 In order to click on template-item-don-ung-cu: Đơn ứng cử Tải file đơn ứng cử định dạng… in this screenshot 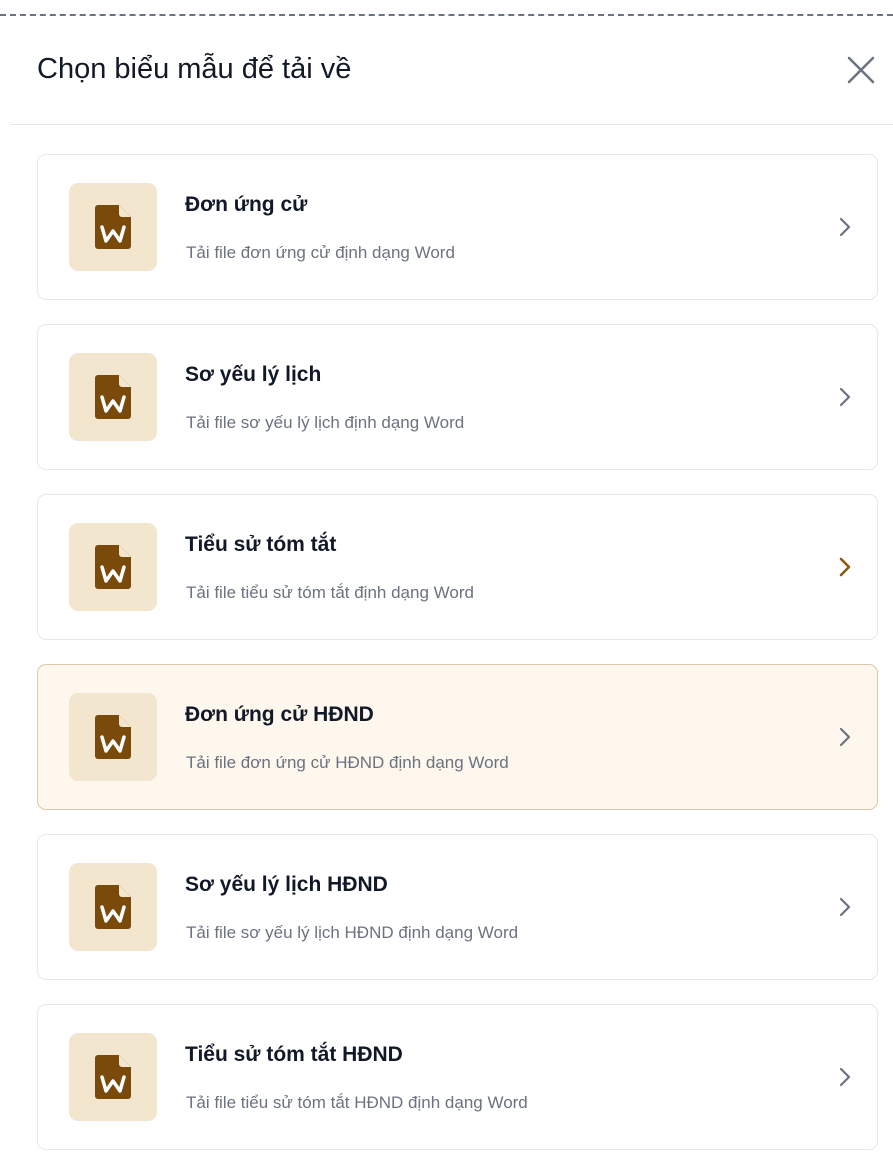, I will do `click(457, 227)`.